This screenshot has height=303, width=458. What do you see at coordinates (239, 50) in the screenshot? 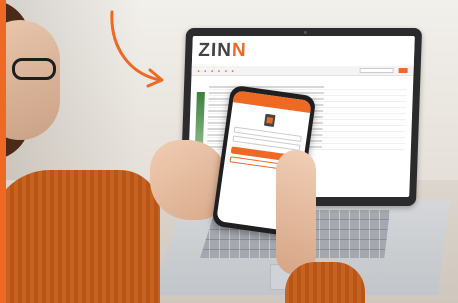
I see `logo-accent: N` at bounding box center [239, 50].